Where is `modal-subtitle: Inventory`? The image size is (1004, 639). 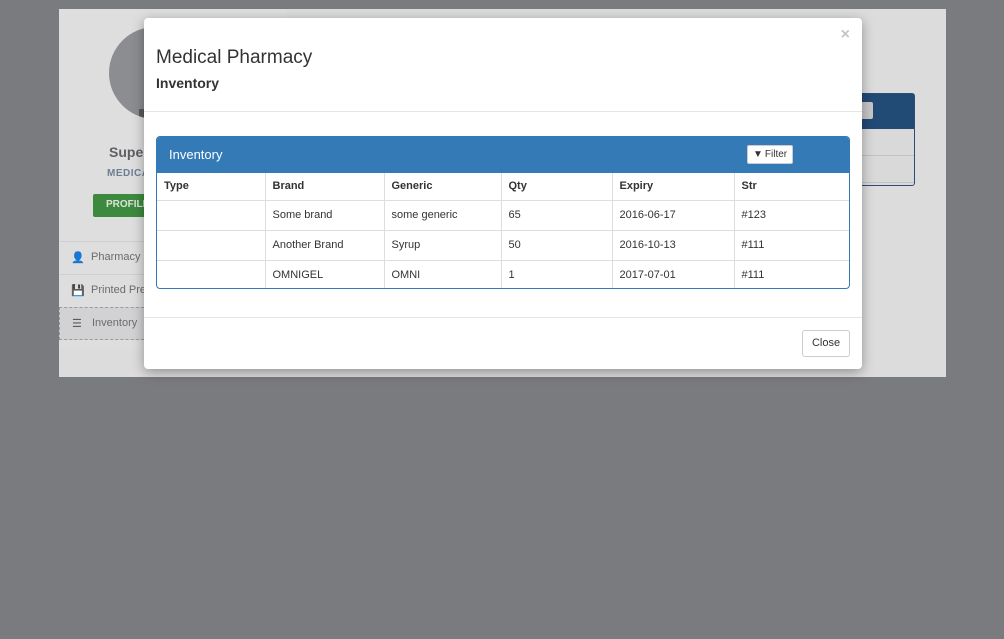 modal-subtitle: Inventory is located at coordinates (188, 83).